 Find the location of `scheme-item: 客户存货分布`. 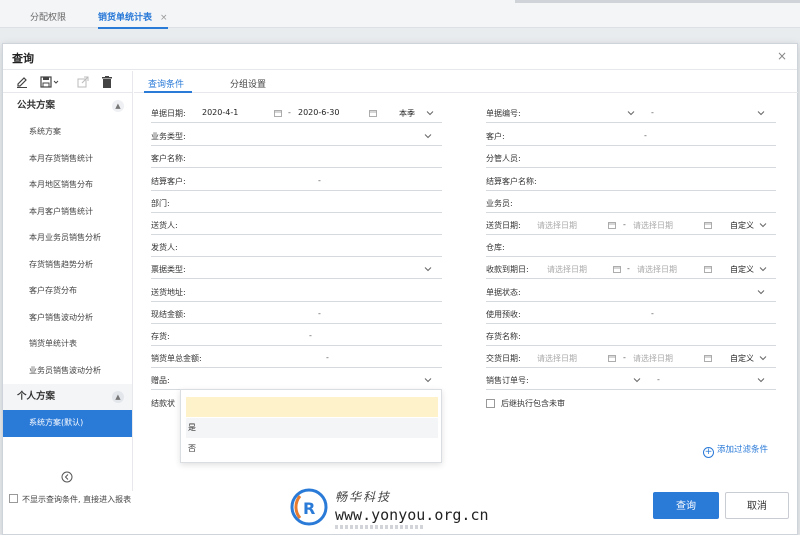

scheme-item: 客户存货分布 is located at coordinates (67, 291).